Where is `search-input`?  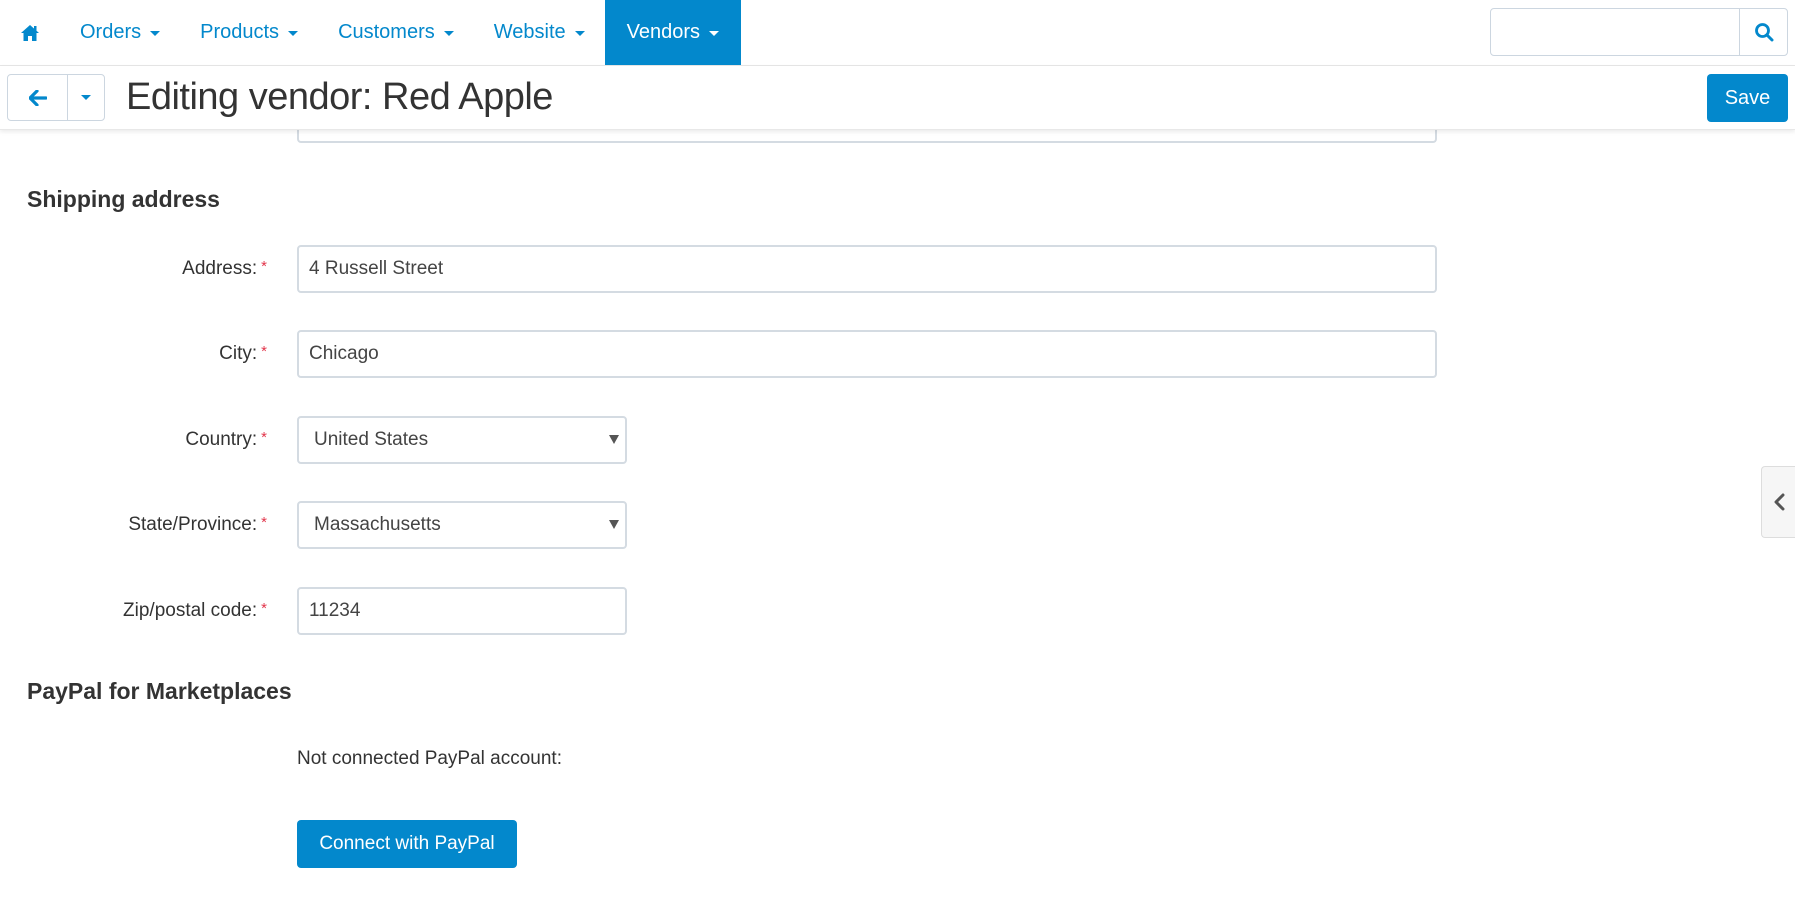 search-input is located at coordinates (1615, 32).